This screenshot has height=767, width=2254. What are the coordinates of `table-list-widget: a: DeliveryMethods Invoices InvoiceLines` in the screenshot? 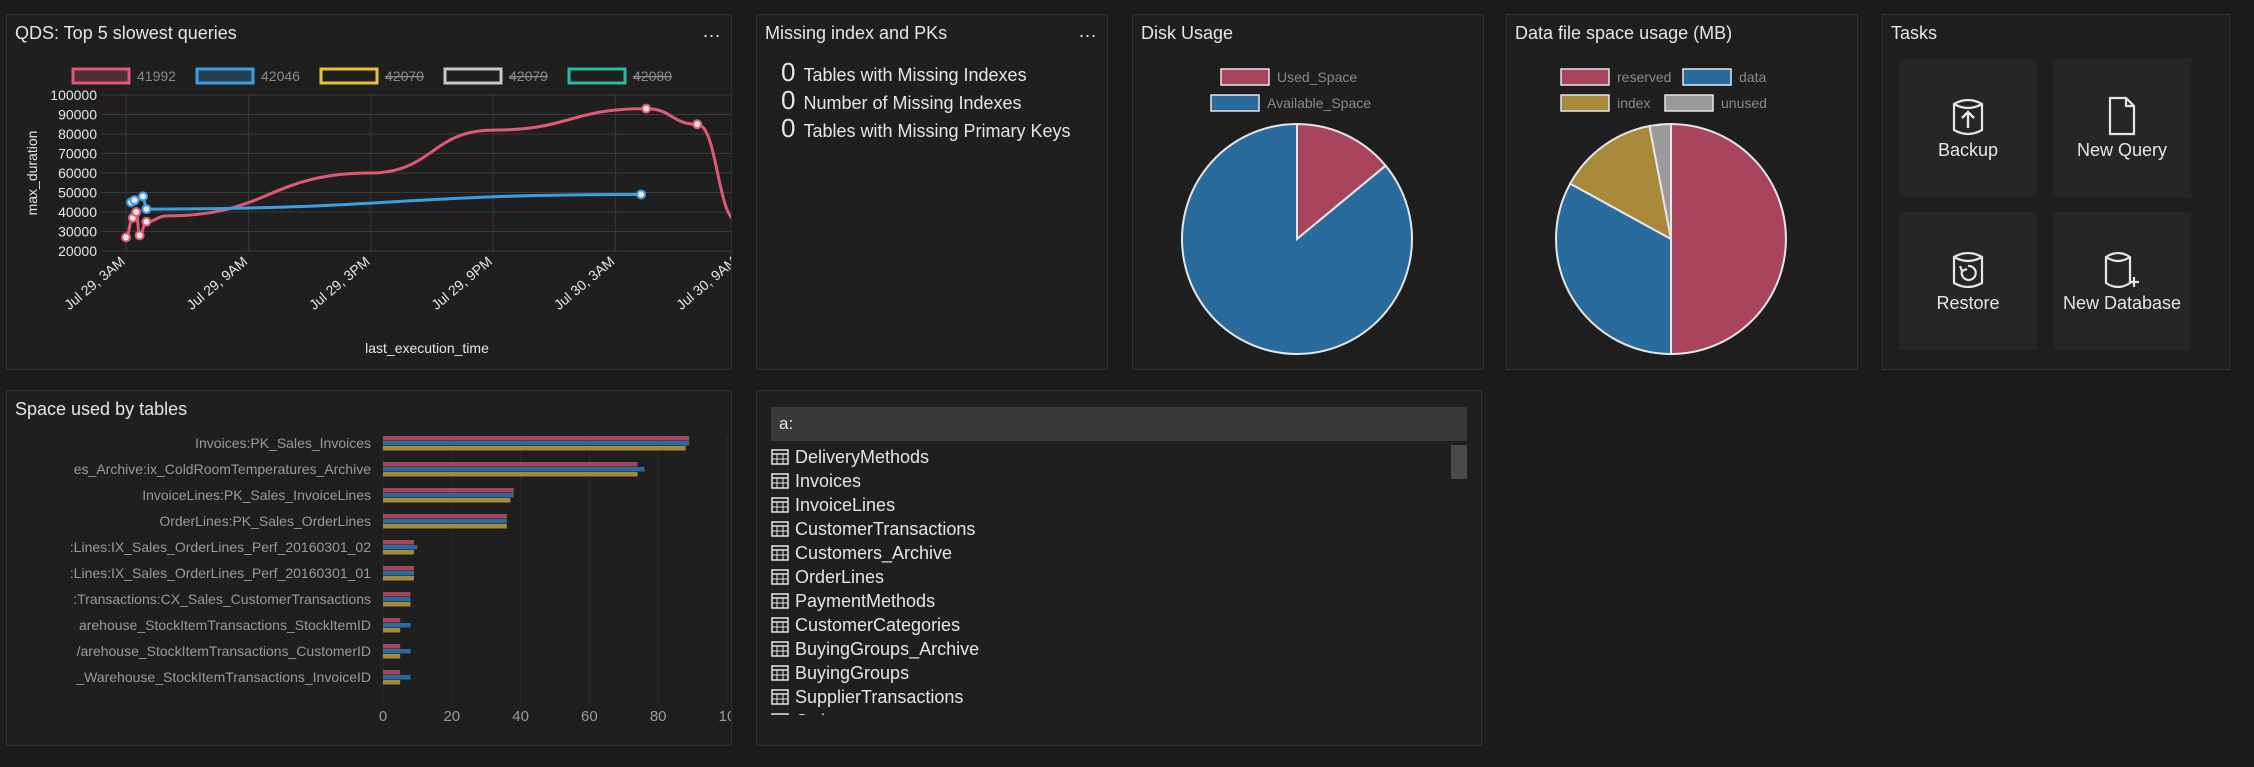 It's located at (1119, 568).